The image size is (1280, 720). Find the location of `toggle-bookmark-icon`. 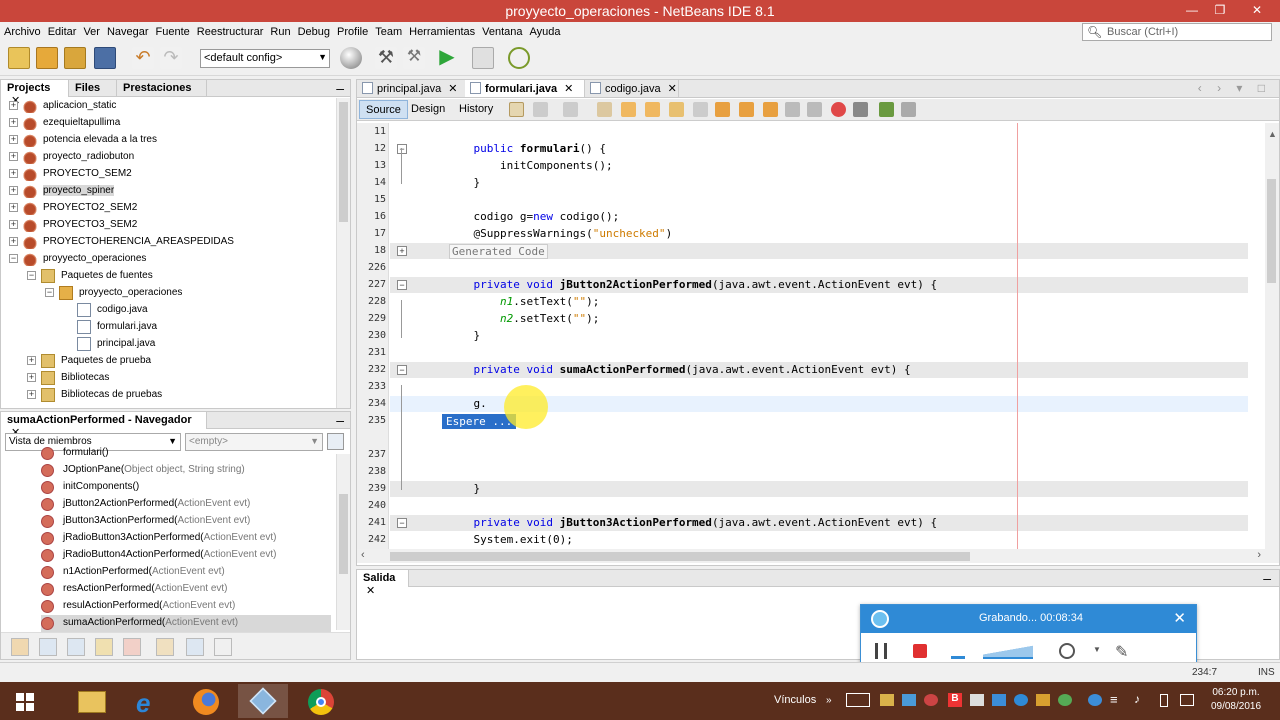

toggle-bookmark-icon is located at coordinates (770, 109).